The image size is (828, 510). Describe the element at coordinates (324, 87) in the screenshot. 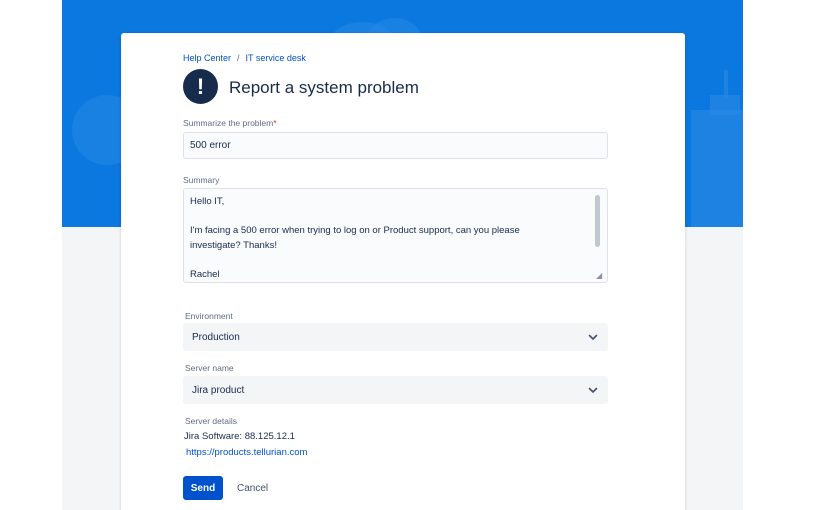

I see `page-title: Report a system problem` at that location.